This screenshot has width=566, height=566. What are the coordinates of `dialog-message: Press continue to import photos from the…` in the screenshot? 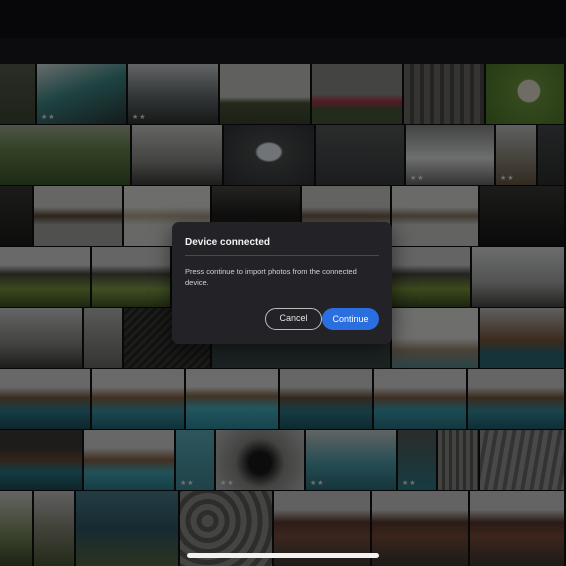 It's located at (271, 277).